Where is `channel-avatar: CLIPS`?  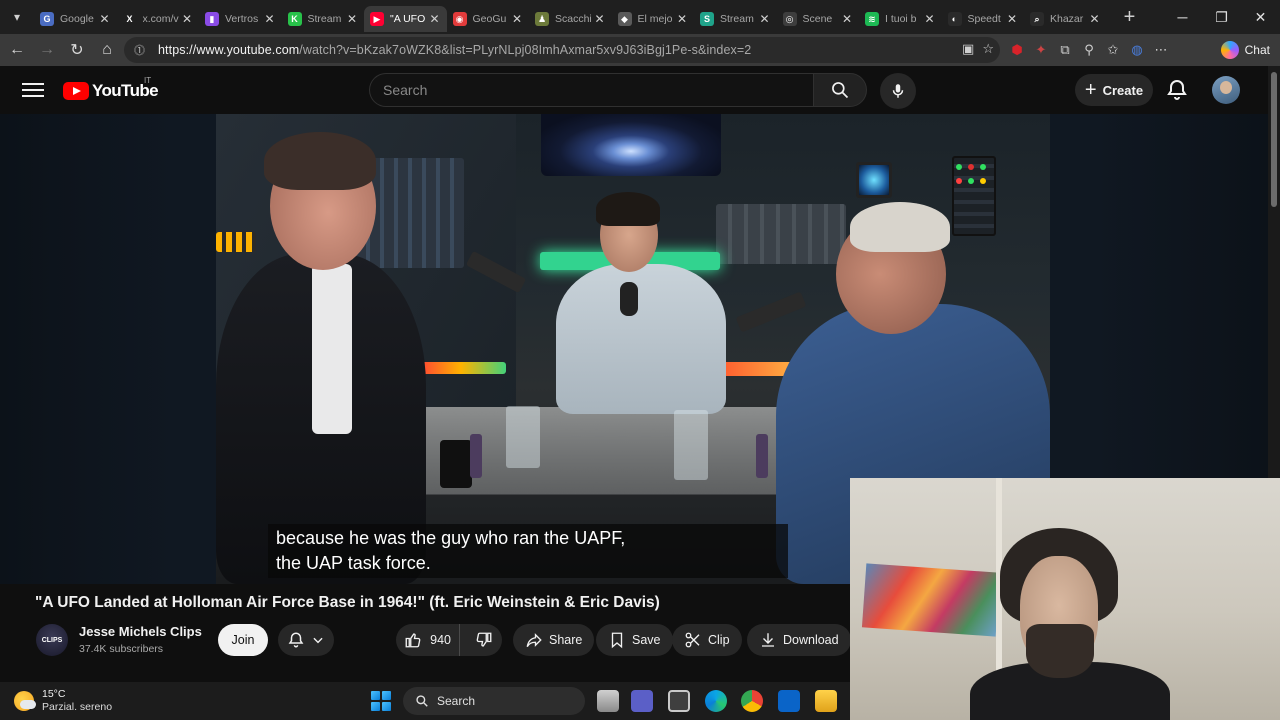
channel-avatar: CLIPS is located at coordinates (52, 640).